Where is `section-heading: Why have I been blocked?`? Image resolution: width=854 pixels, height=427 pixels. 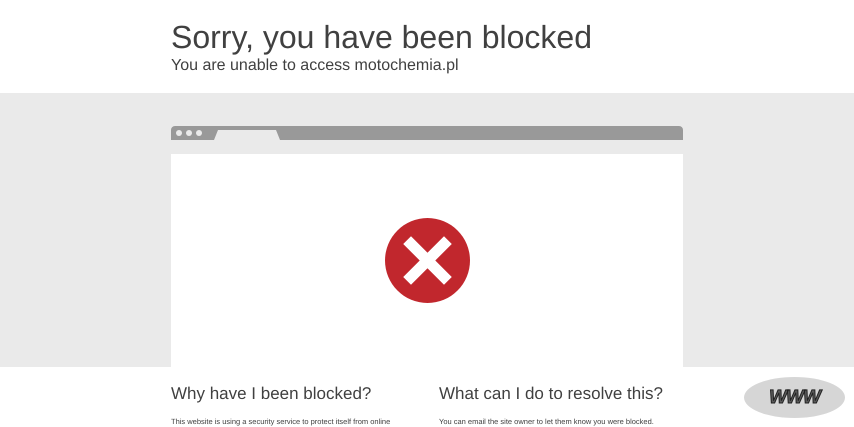
section-heading: Why have I been blocked? is located at coordinates (271, 394).